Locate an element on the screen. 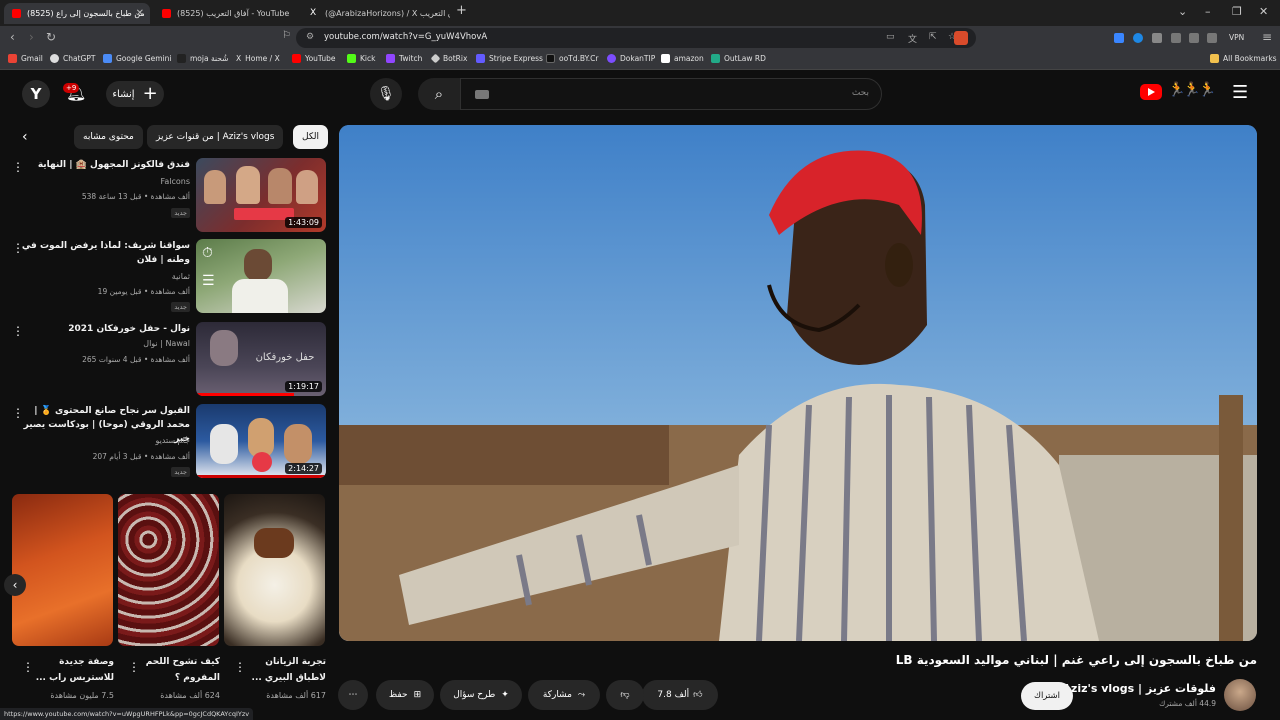 This screenshot has width=1280, height=720. watch-later-icon: ⏱ is located at coordinates (207, 253).